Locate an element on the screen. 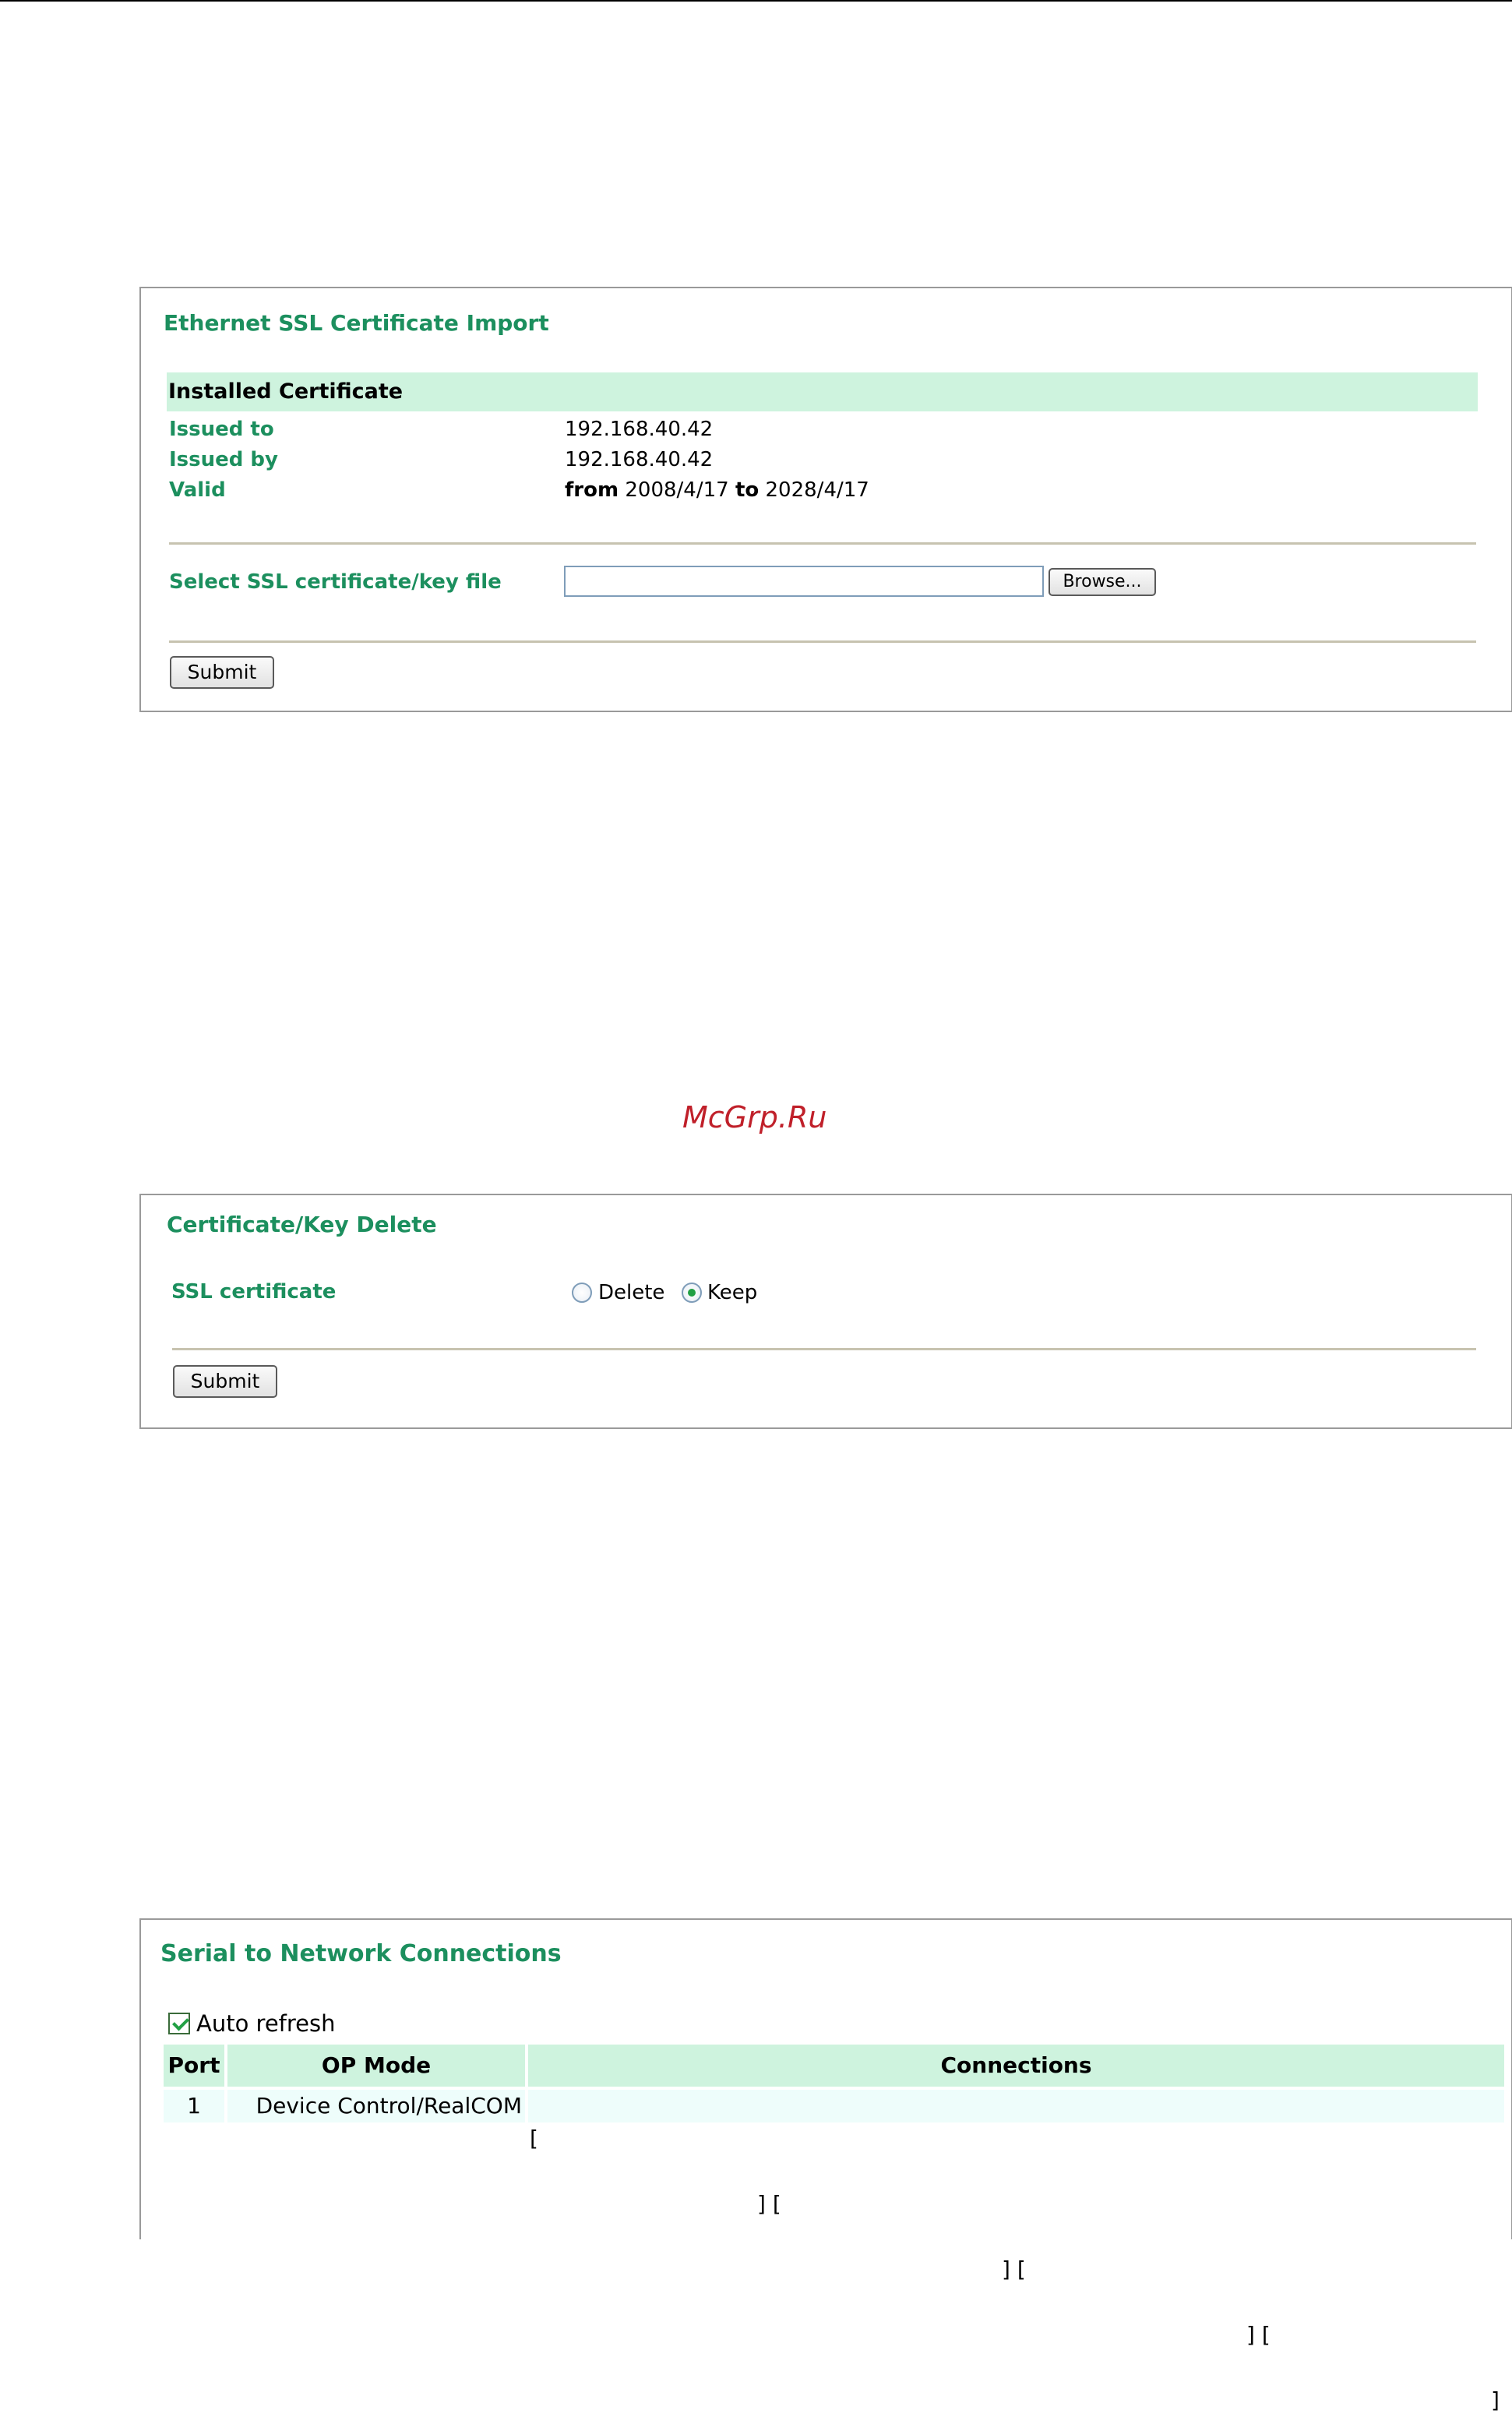 The height and width of the screenshot is (2417, 1512). serial-connections-title: Serial to Network Connections is located at coordinates (361, 1953).